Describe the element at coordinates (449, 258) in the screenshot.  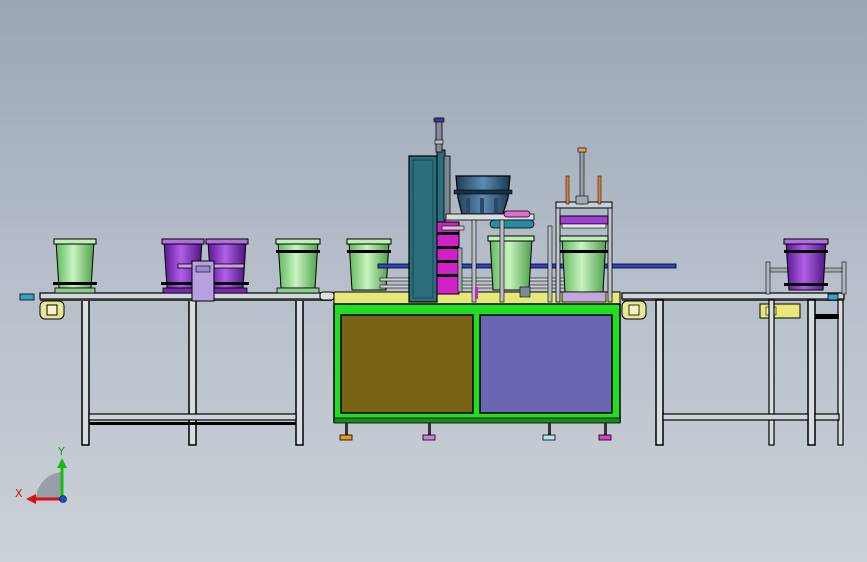
I see `magenta-press-cylinder` at that location.